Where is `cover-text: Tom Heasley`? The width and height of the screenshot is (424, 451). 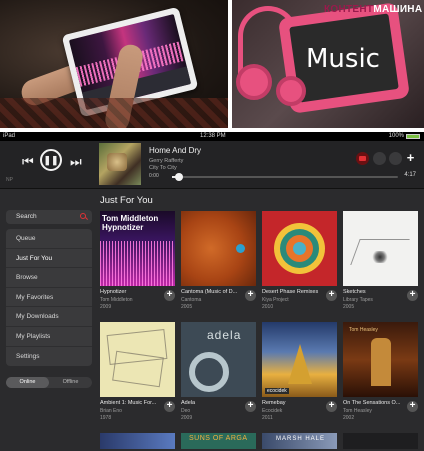
cover-text: Tom Heasley is located at coordinates (363, 330).